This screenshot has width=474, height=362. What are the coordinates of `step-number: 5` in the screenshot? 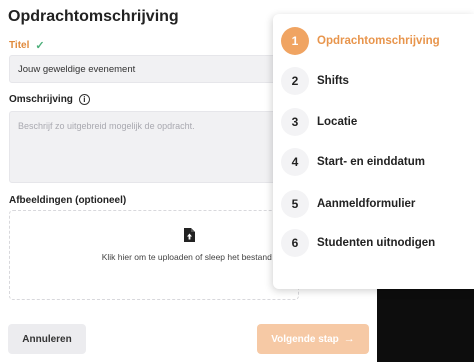 It's located at (295, 204).